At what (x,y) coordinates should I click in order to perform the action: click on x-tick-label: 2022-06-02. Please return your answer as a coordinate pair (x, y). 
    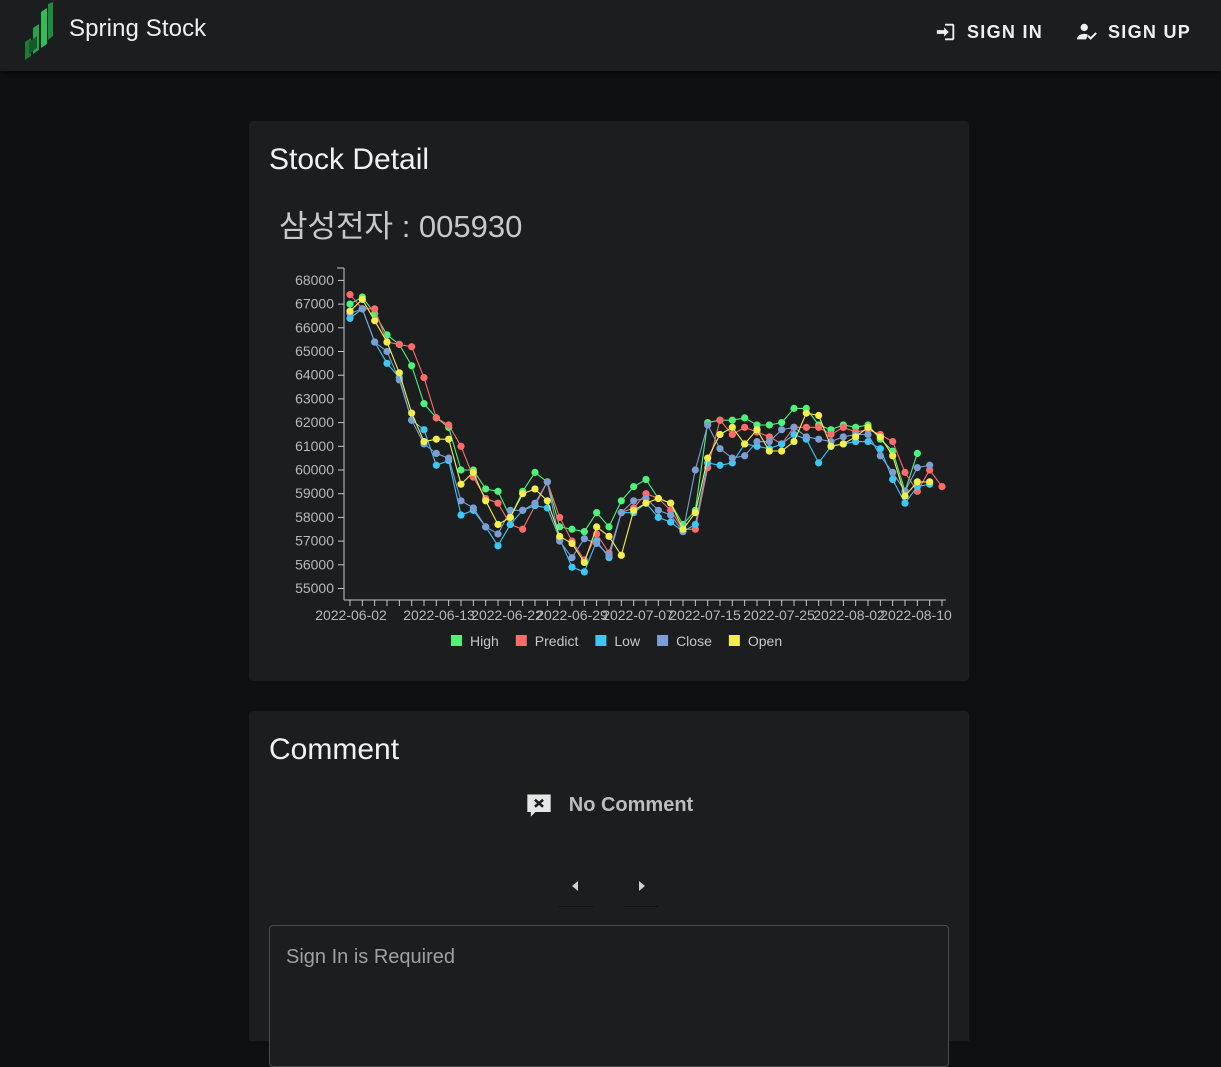
    Looking at the image, I should click on (351, 615).